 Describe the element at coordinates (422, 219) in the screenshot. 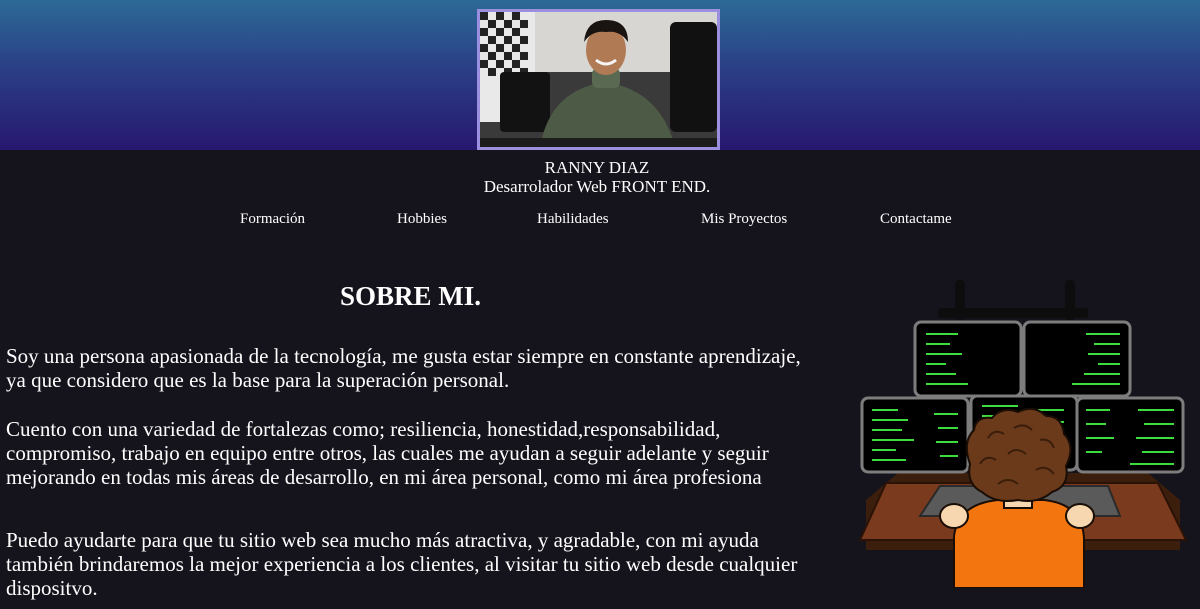

I see `nav-link-hobbies: Hobbies` at that location.